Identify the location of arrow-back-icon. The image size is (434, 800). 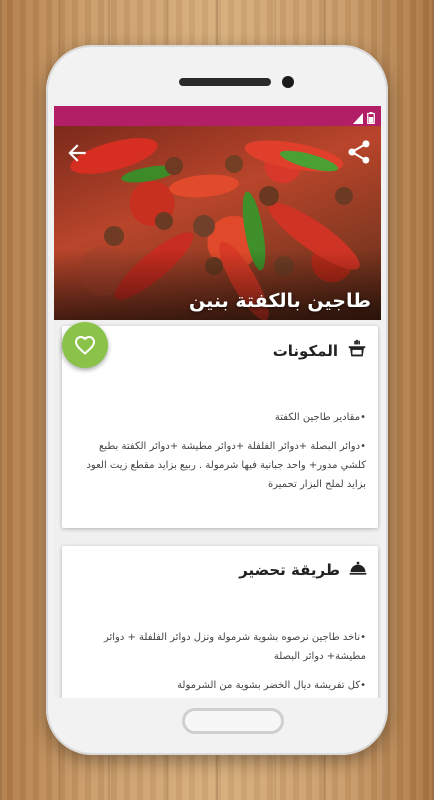
(77, 153).